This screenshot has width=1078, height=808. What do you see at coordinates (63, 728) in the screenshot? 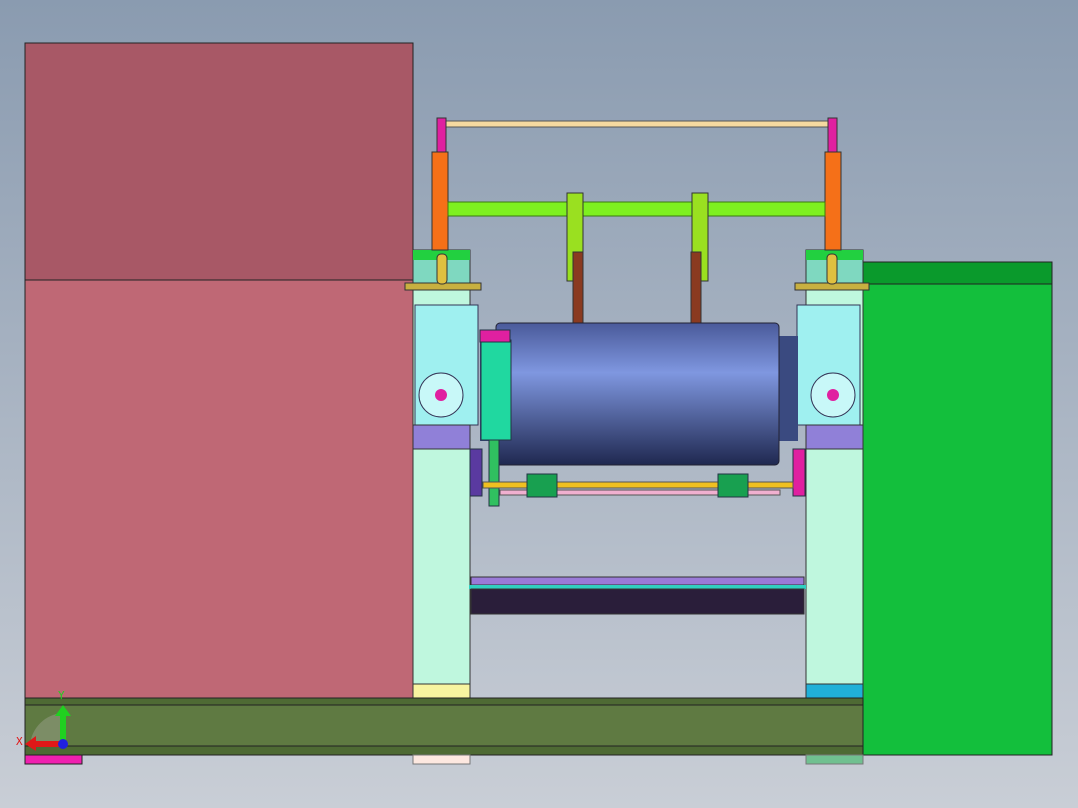
I see `y-axis-arrow` at bounding box center [63, 728].